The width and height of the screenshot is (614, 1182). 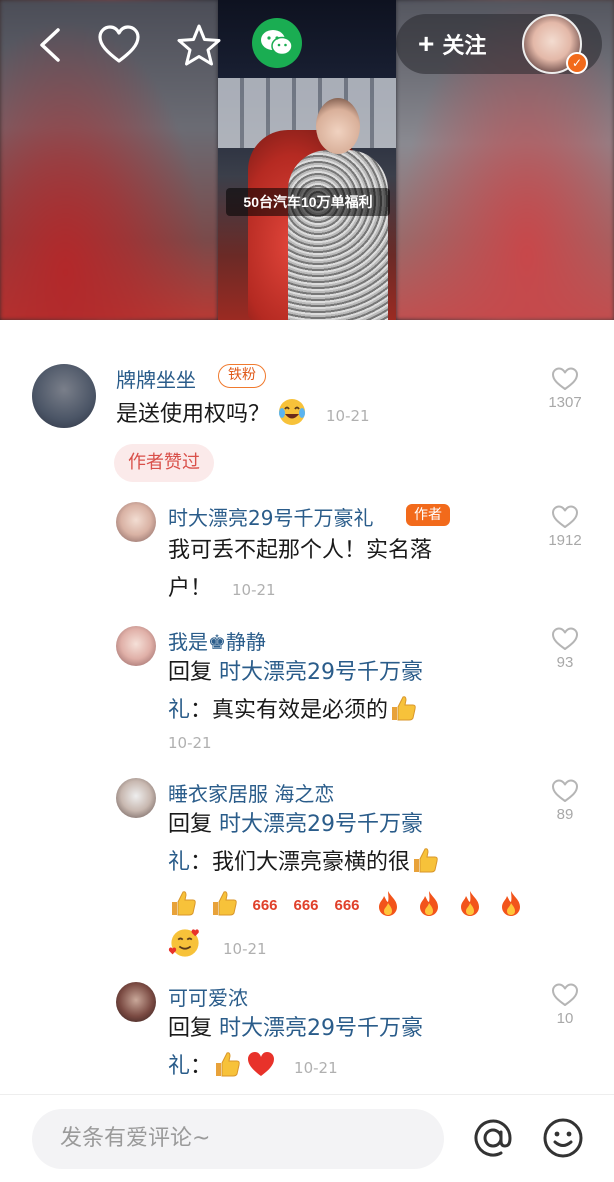 I want to click on video-frame, so click(x=307, y=160).